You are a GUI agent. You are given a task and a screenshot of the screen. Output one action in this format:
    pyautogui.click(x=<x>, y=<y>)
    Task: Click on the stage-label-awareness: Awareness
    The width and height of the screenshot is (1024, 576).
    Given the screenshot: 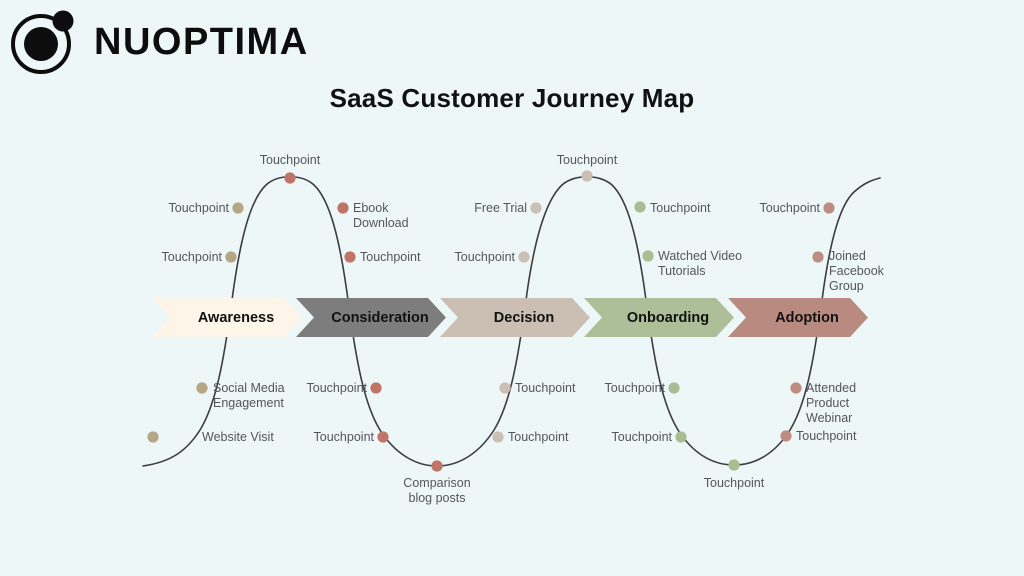 What is the action you would take?
    pyautogui.click(x=236, y=317)
    